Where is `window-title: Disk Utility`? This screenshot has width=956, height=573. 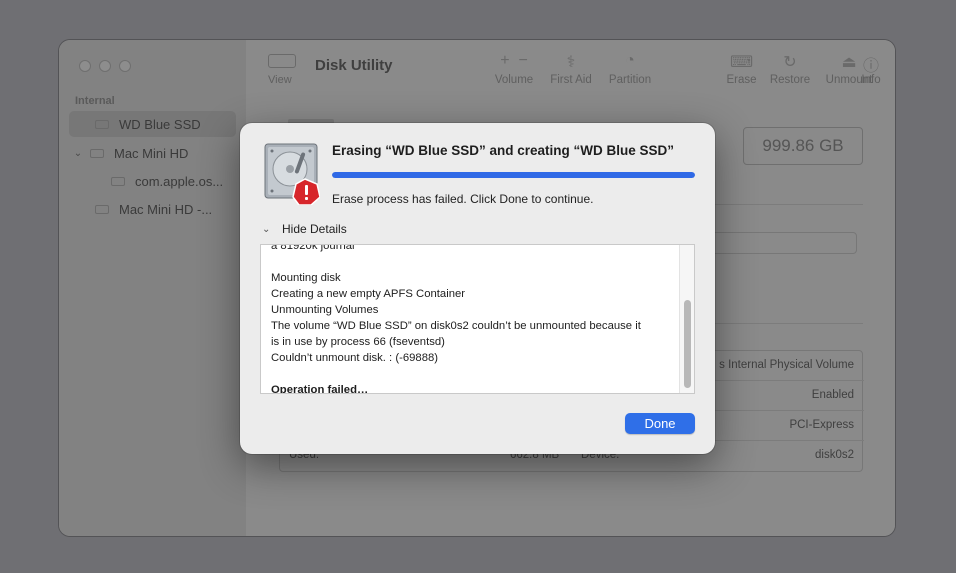
window-title: Disk Utility is located at coordinates (354, 65).